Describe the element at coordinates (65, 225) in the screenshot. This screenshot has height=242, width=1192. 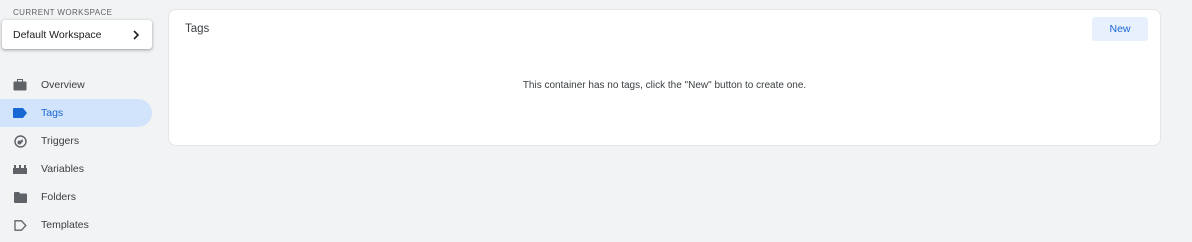
I see `sidebar-item-label: Templates` at that location.